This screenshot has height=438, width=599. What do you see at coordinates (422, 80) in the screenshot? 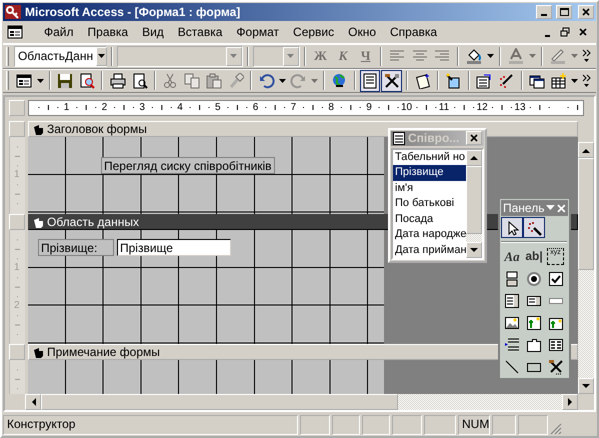
I see `sparkle-page-icon` at bounding box center [422, 80].